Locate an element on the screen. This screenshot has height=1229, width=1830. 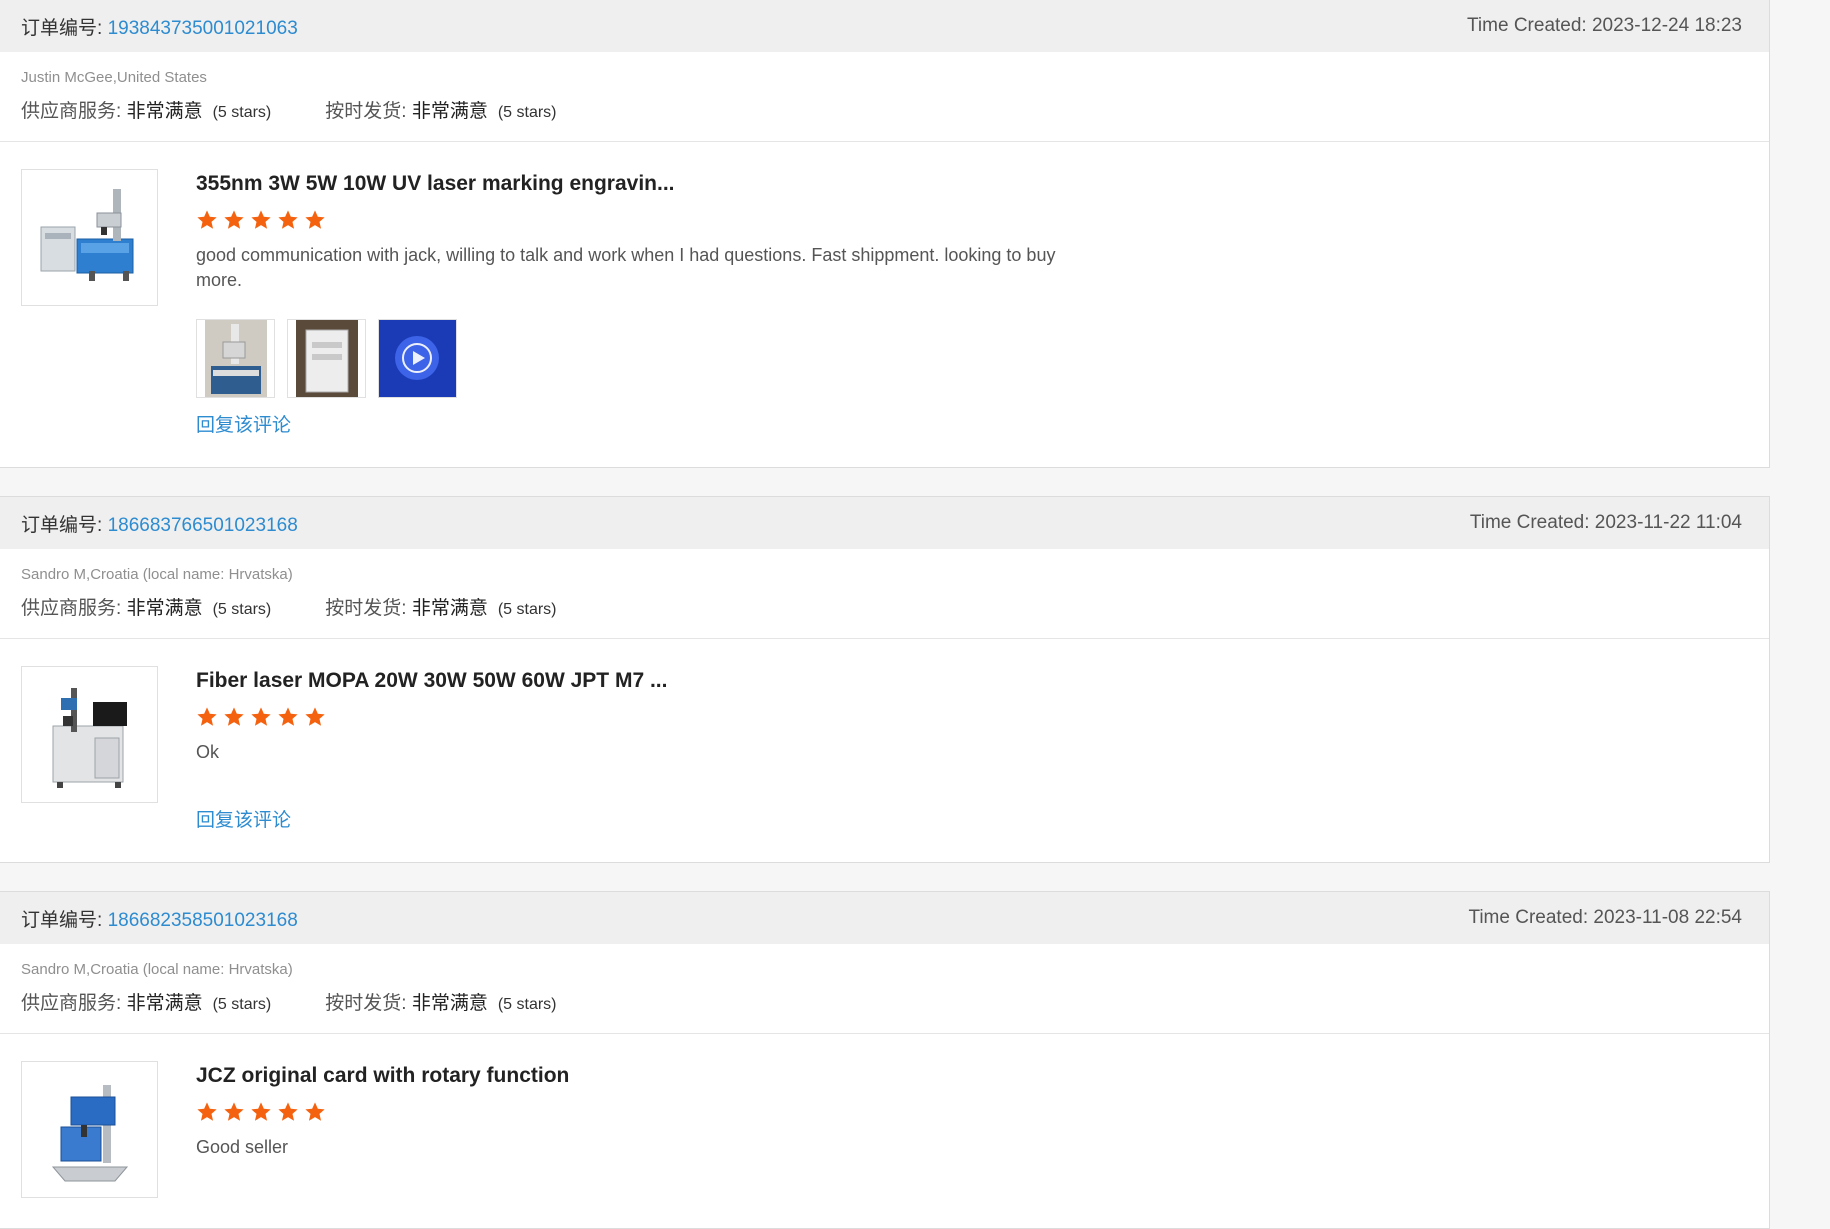
order-number-link: 186683766501023168 is located at coordinates (203, 525).